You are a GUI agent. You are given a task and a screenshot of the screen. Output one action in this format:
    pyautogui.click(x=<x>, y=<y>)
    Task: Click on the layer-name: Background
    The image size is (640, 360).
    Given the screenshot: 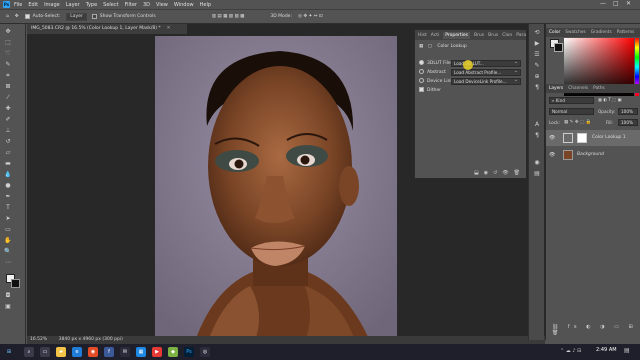 What is the action you would take?
    pyautogui.click(x=590, y=154)
    